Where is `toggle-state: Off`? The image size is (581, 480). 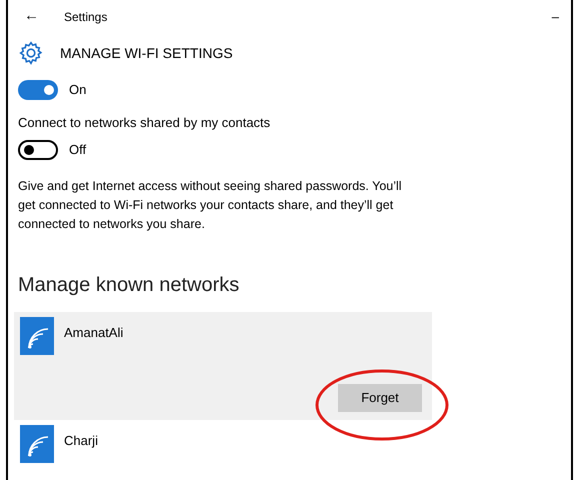
toggle-state: Off is located at coordinates (77, 149).